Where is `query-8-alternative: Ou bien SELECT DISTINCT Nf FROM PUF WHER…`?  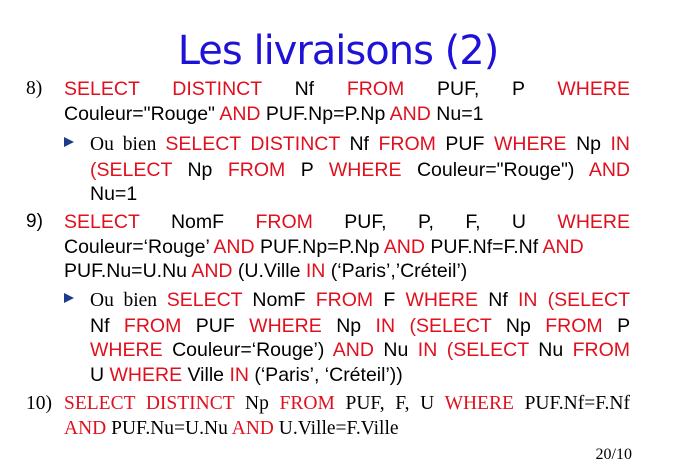 query-8-alternative: Ou bien SELECT DISTINCT Nf FROM PUF WHER… is located at coordinates (360, 169).